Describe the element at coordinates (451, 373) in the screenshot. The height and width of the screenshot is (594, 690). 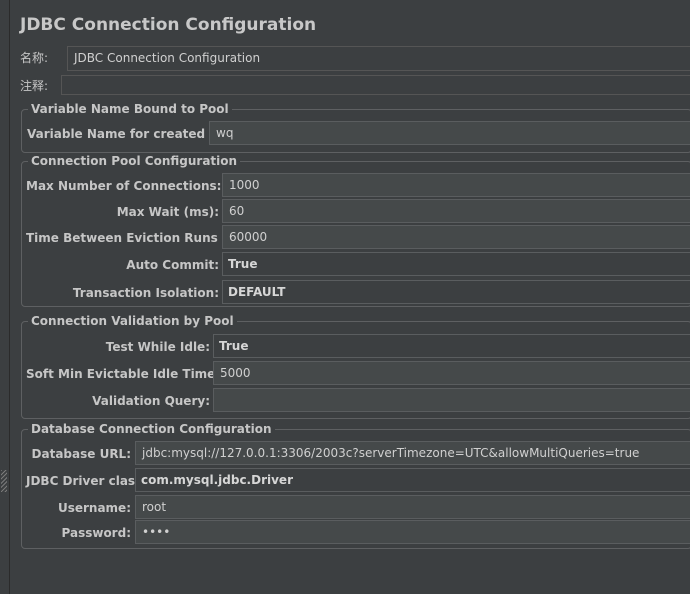
I see `soft-min-idle-input: 5000` at that location.